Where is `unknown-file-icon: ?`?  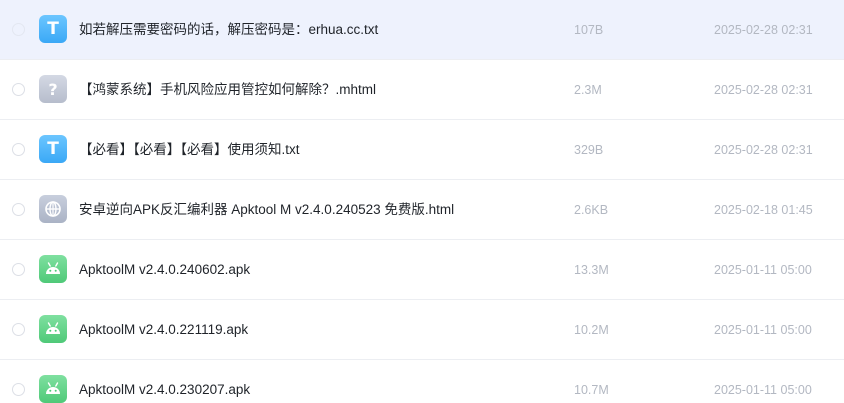
unknown-file-icon: ? is located at coordinates (53, 89).